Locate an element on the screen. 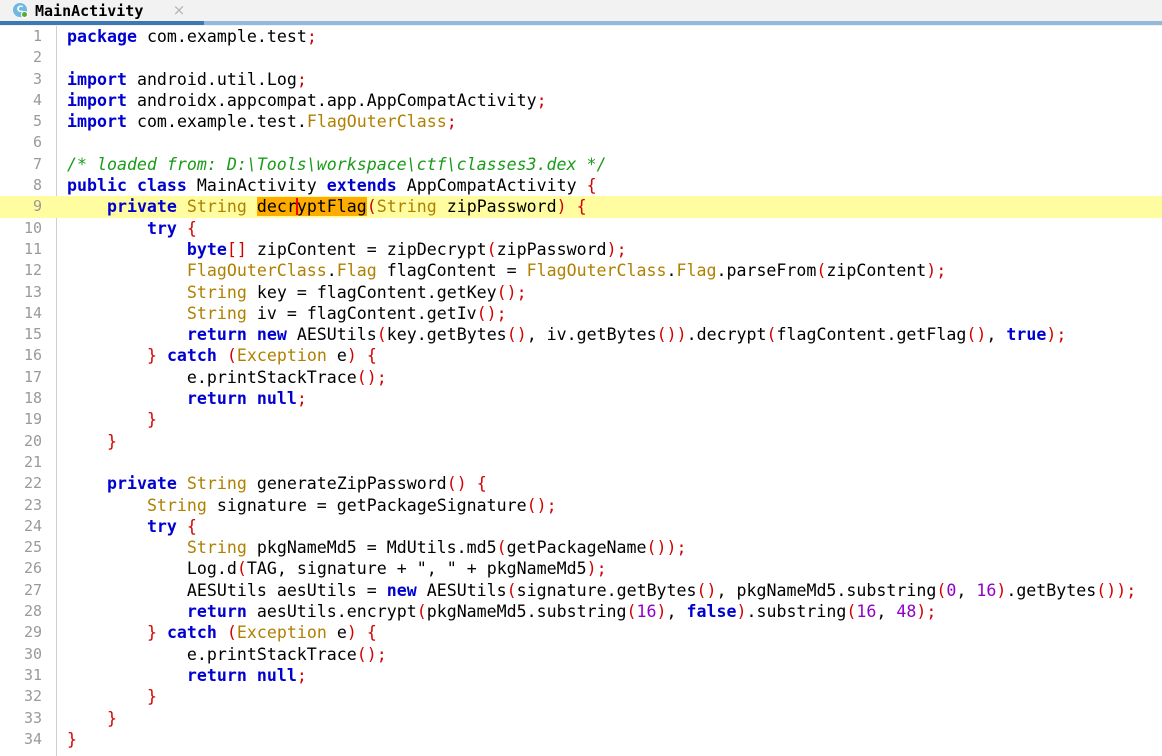 This screenshot has height=756, width=1162. line-number: 15 is located at coordinates (32, 334).